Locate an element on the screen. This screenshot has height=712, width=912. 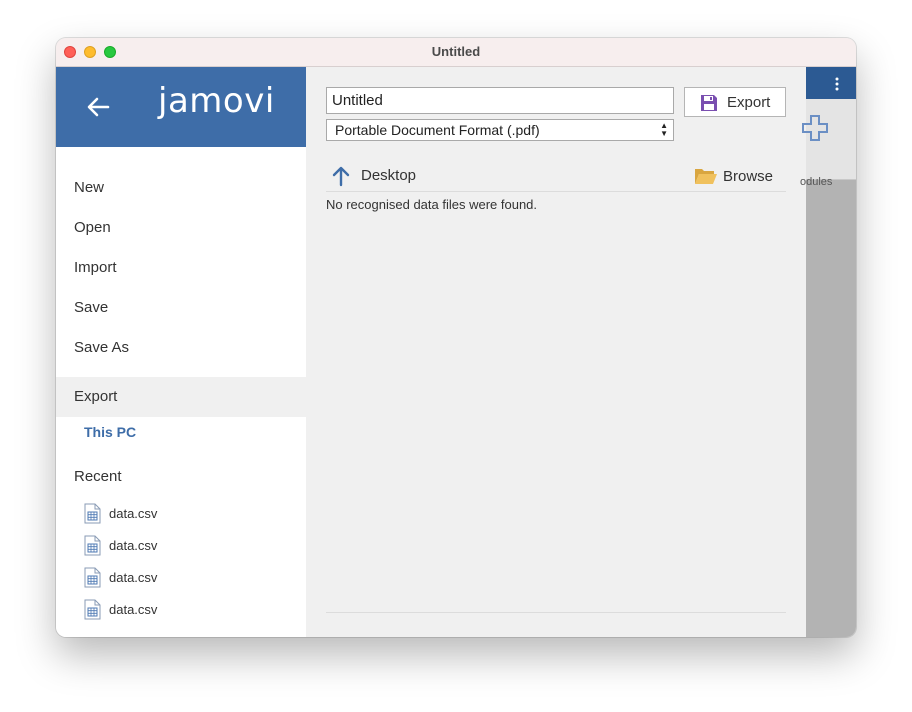
window-title: Untitled is located at coordinates (456, 51).